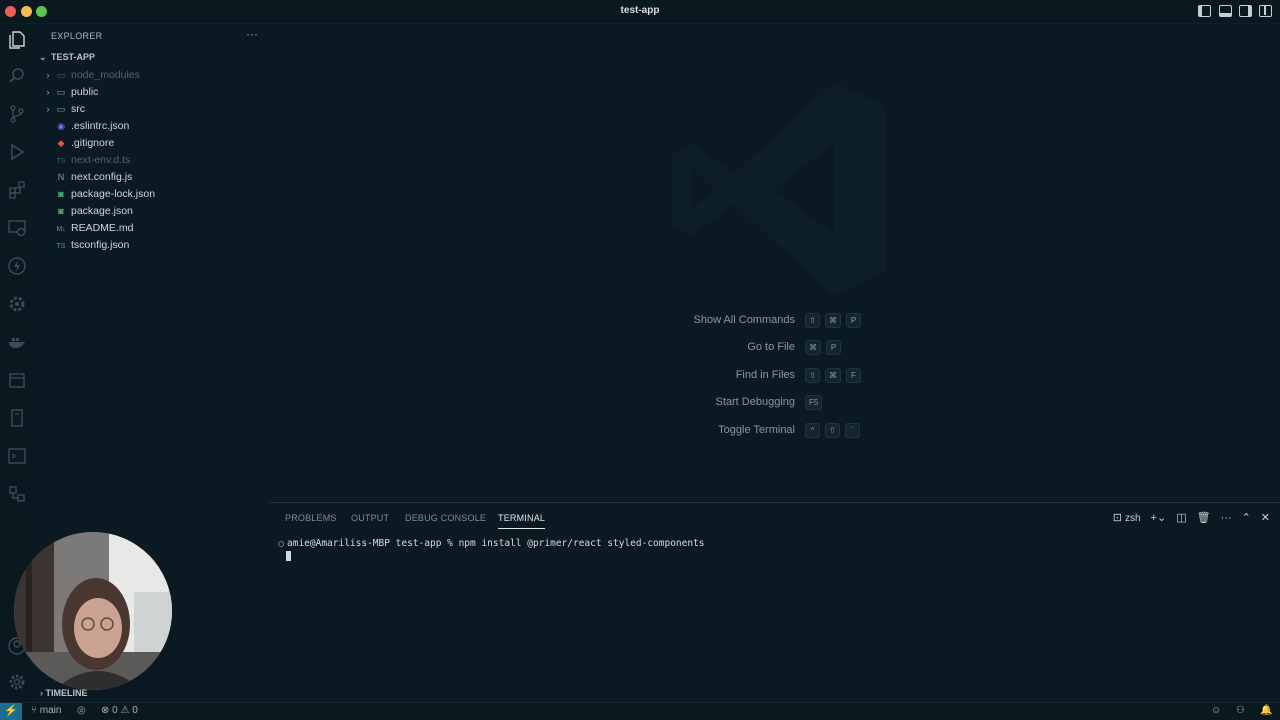 Image resolution: width=1280 pixels, height=720 pixels. What do you see at coordinates (17, 115) in the screenshot?
I see `source-control-icon` at bounding box center [17, 115].